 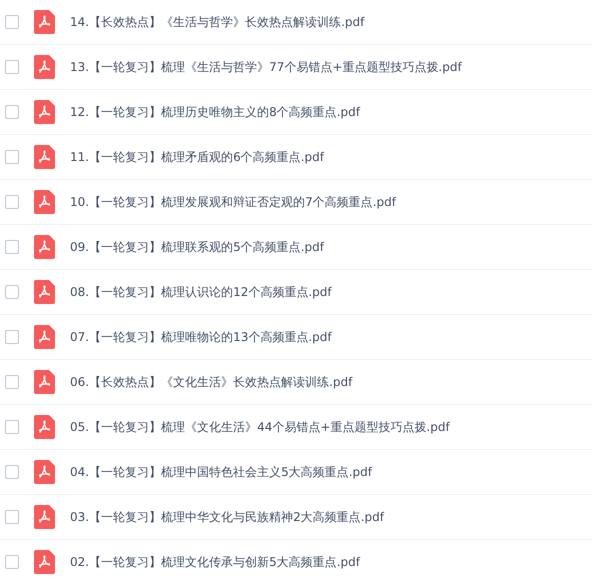 What do you see at coordinates (197, 247) in the screenshot?
I see `file-name: 09.【一轮复习】梳理联系观的5个高频重点.pdf` at bounding box center [197, 247].